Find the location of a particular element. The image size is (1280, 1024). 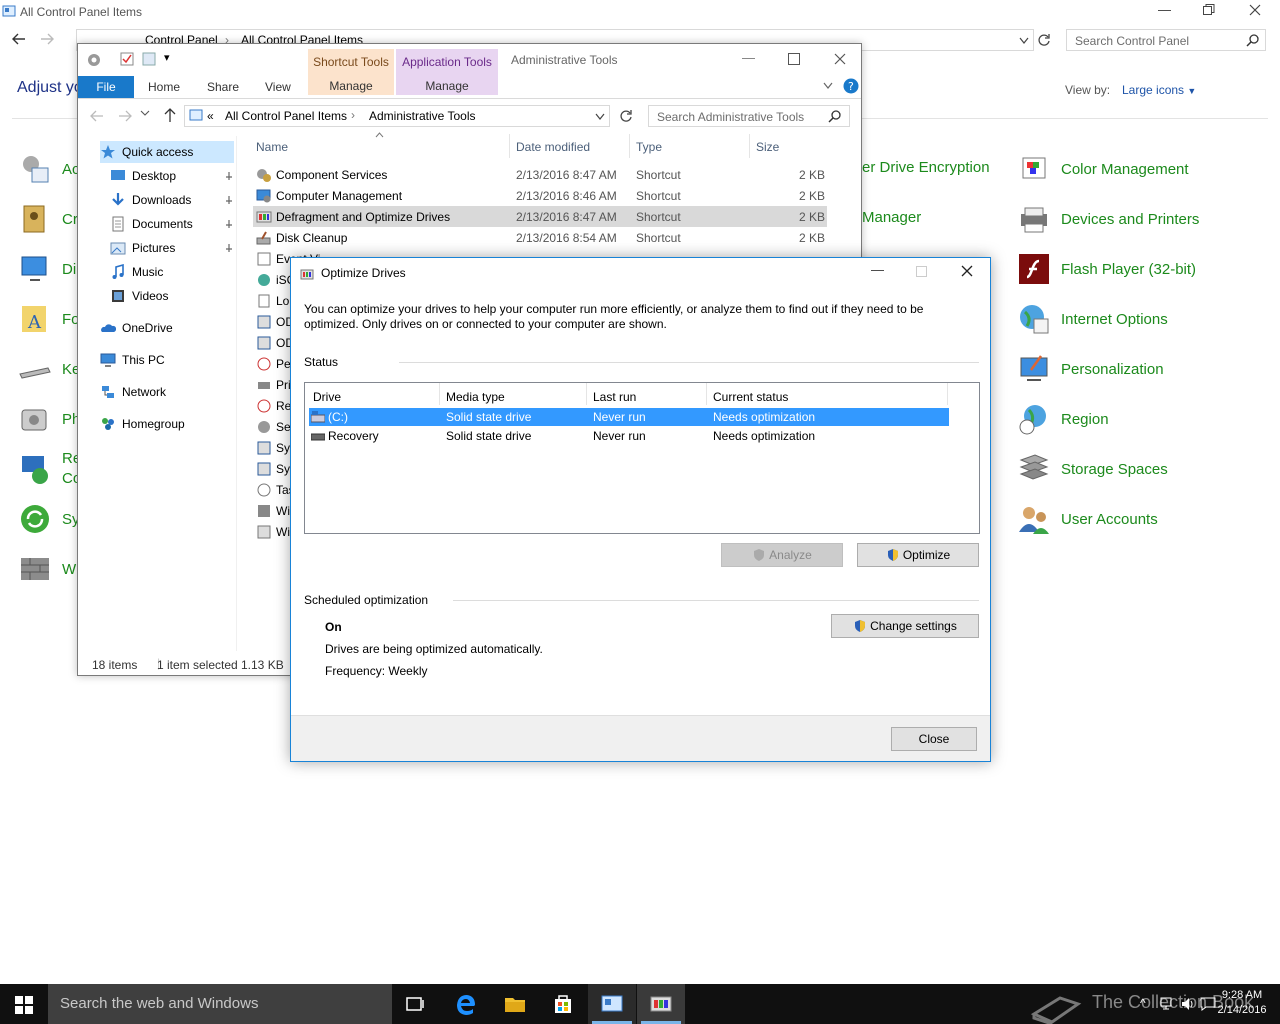

nav-documents: Documents is located at coordinates (171, 224).